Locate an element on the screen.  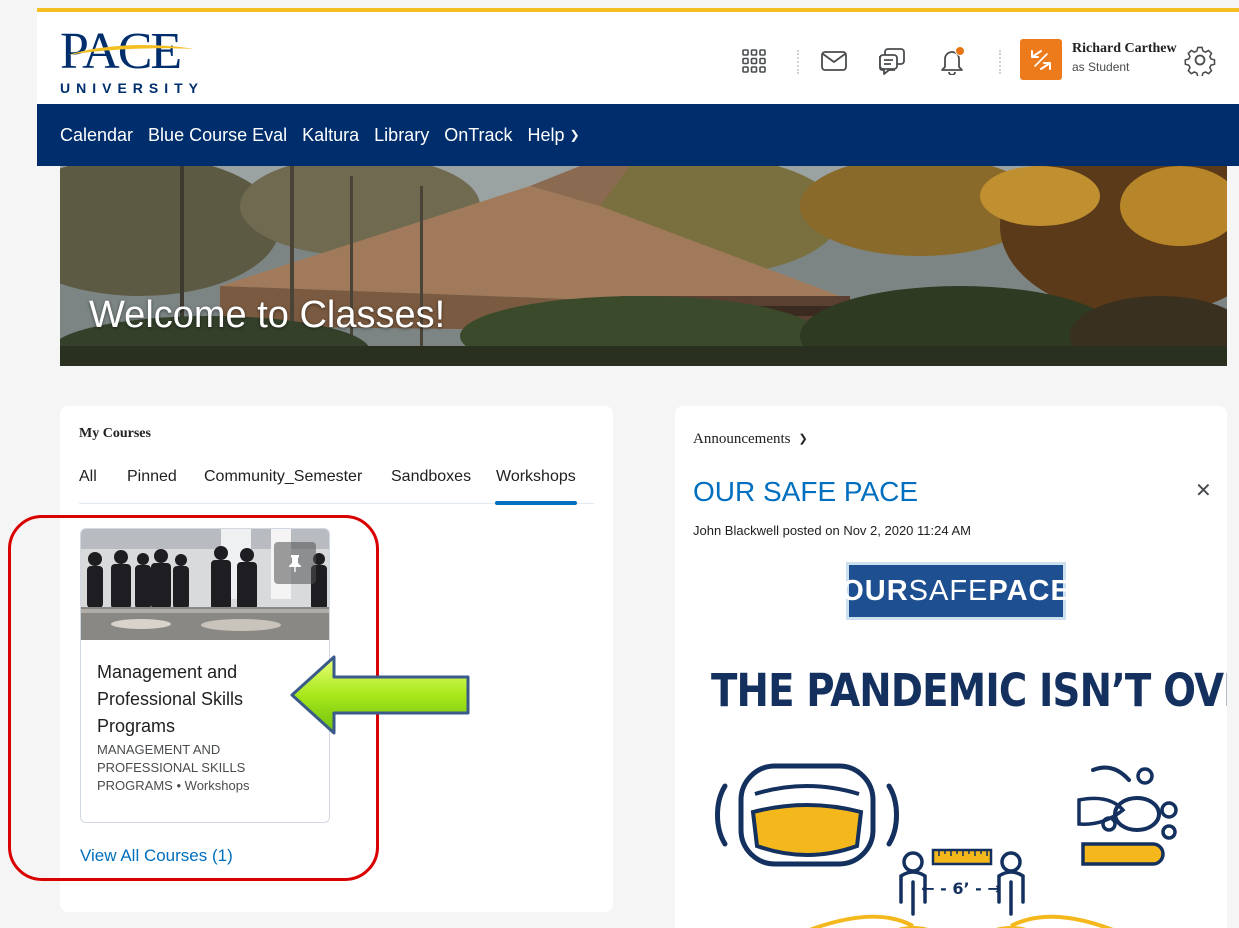
pace-university-logo: PACE UNIVERSITY is located at coordinates (130, 61).